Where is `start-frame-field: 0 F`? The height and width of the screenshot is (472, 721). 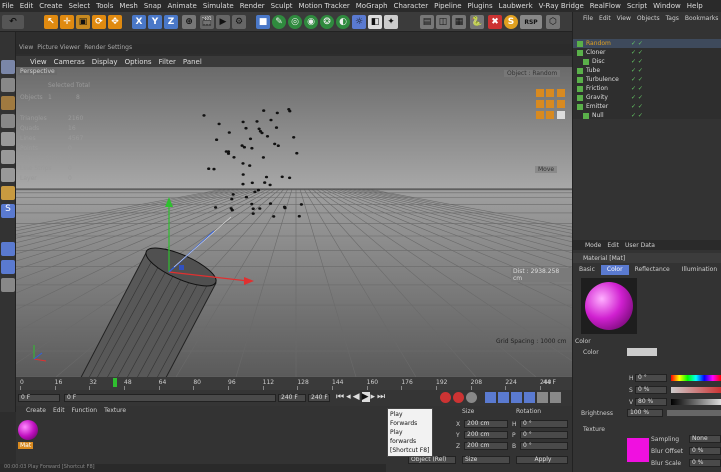
start-frame-field: 0 F is located at coordinates (39, 398).